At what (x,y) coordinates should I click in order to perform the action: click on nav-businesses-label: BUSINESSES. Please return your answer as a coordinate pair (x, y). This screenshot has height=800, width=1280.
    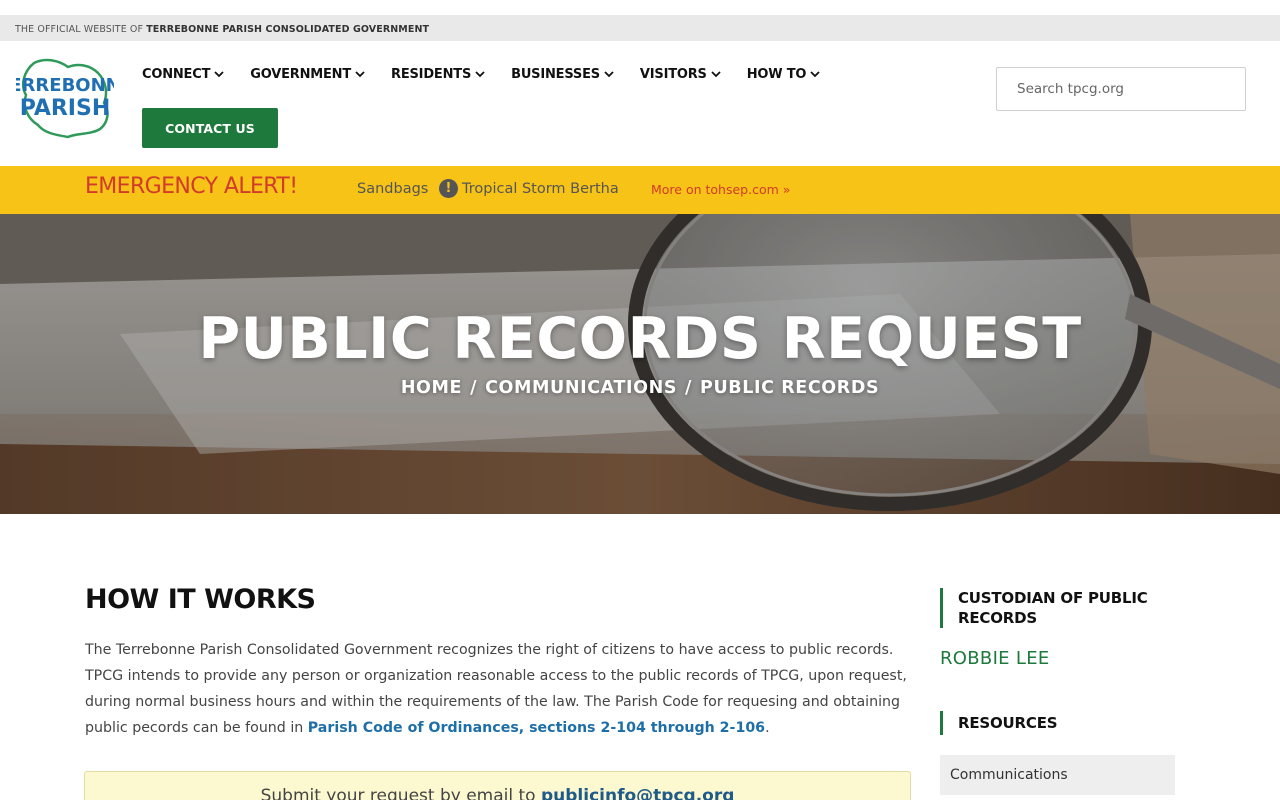
    Looking at the image, I should click on (555, 74).